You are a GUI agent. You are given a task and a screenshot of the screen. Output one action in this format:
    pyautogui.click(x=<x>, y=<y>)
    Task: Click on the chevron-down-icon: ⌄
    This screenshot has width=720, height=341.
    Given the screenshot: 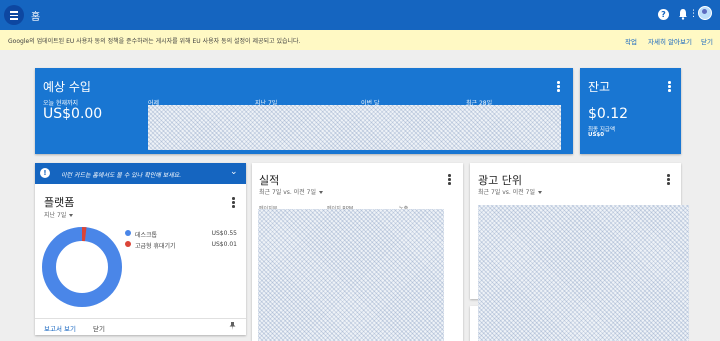 What is the action you would take?
    pyautogui.click(x=234, y=172)
    